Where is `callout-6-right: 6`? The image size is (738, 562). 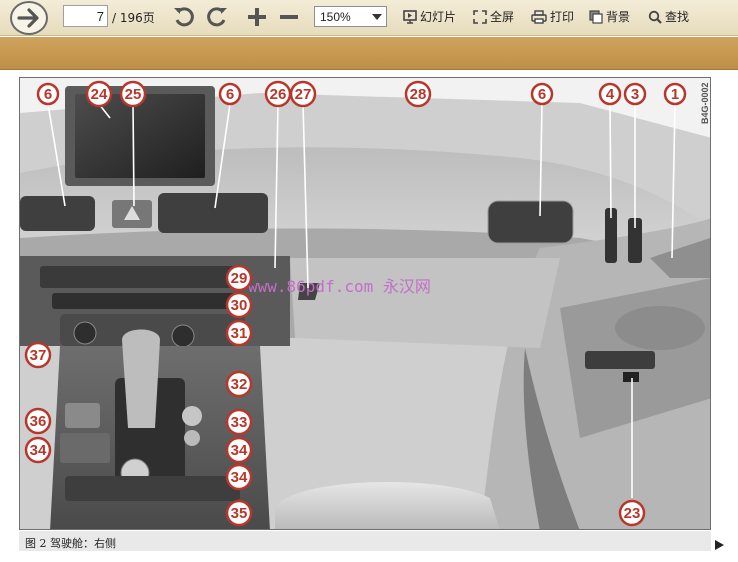
callout-6-right: 6 is located at coordinates (542, 94).